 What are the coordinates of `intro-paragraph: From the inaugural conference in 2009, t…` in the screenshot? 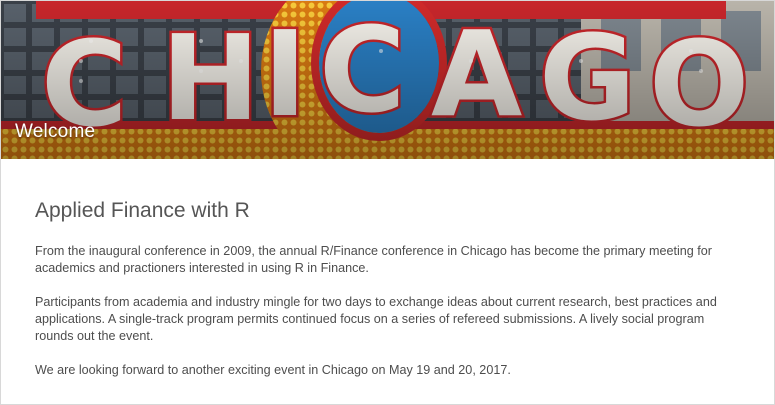 It's located at (373, 259).